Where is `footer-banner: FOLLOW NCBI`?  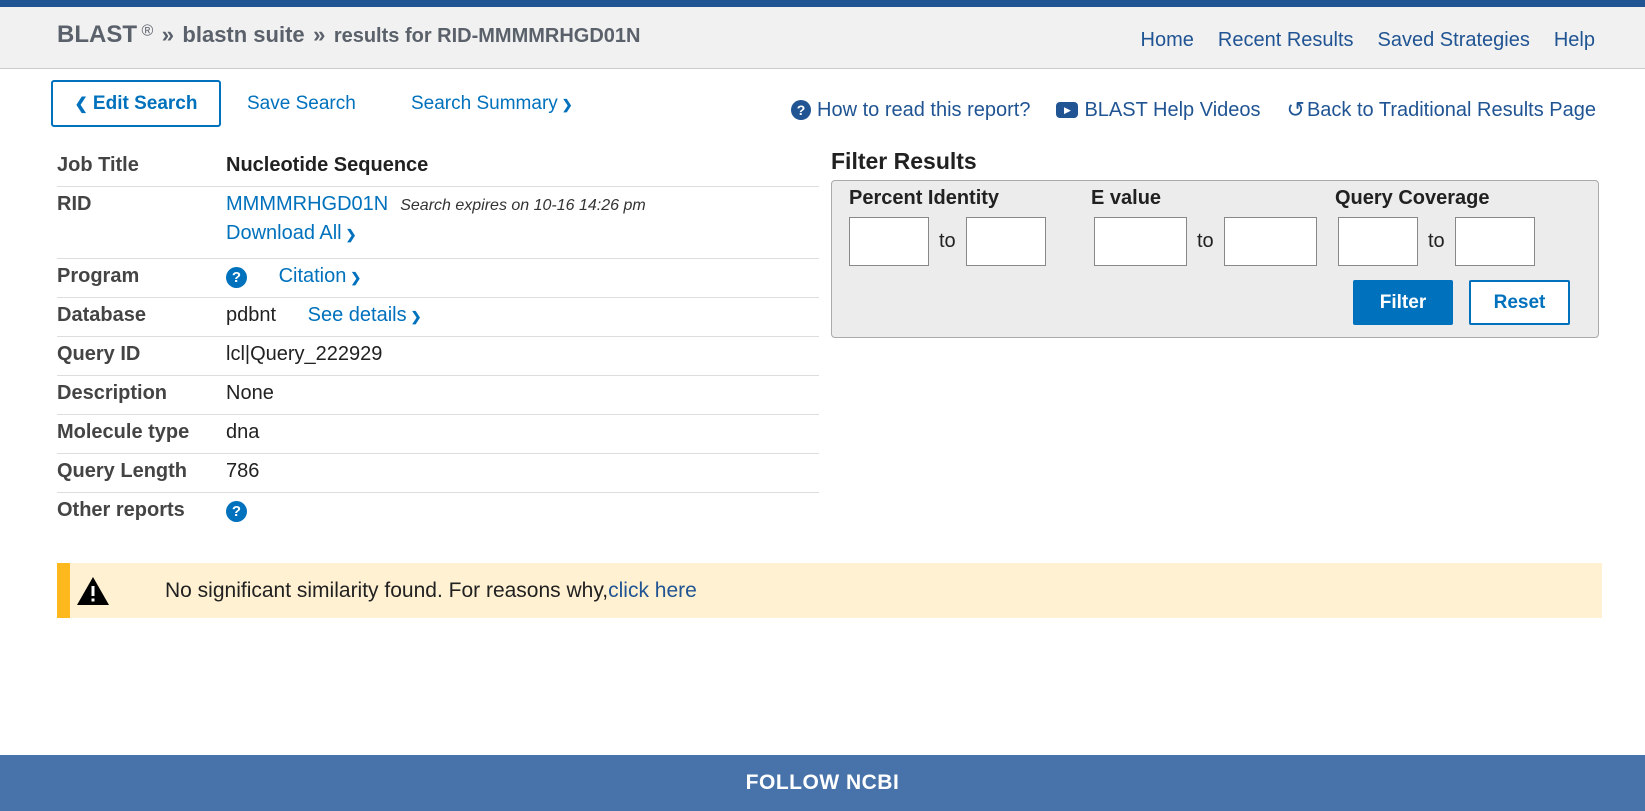
footer-banner: FOLLOW NCBI is located at coordinates (822, 783).